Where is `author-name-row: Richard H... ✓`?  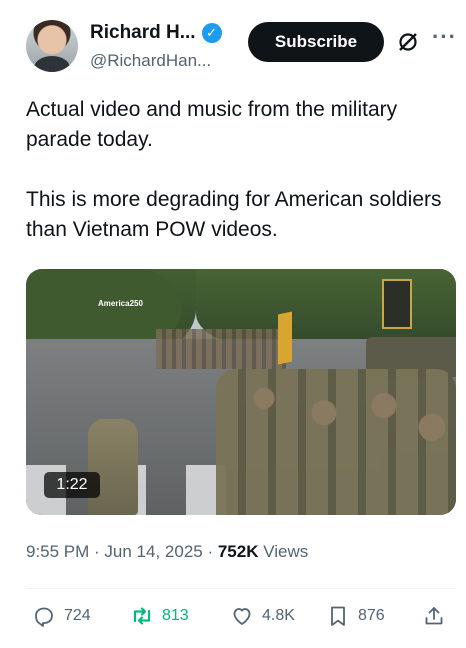 author-name-row: Richard H... ✓ is located at coordinates (156, 33).